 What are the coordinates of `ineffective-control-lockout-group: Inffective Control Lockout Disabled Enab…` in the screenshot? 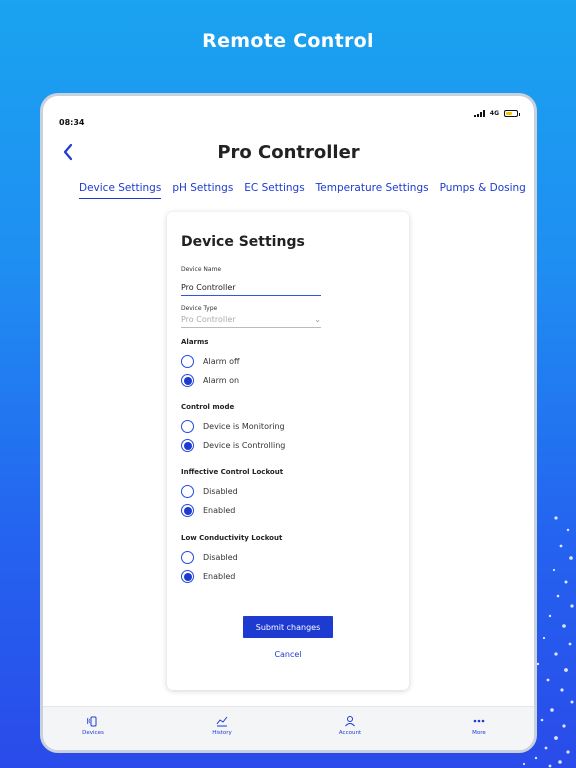 It's located at (288, 494).